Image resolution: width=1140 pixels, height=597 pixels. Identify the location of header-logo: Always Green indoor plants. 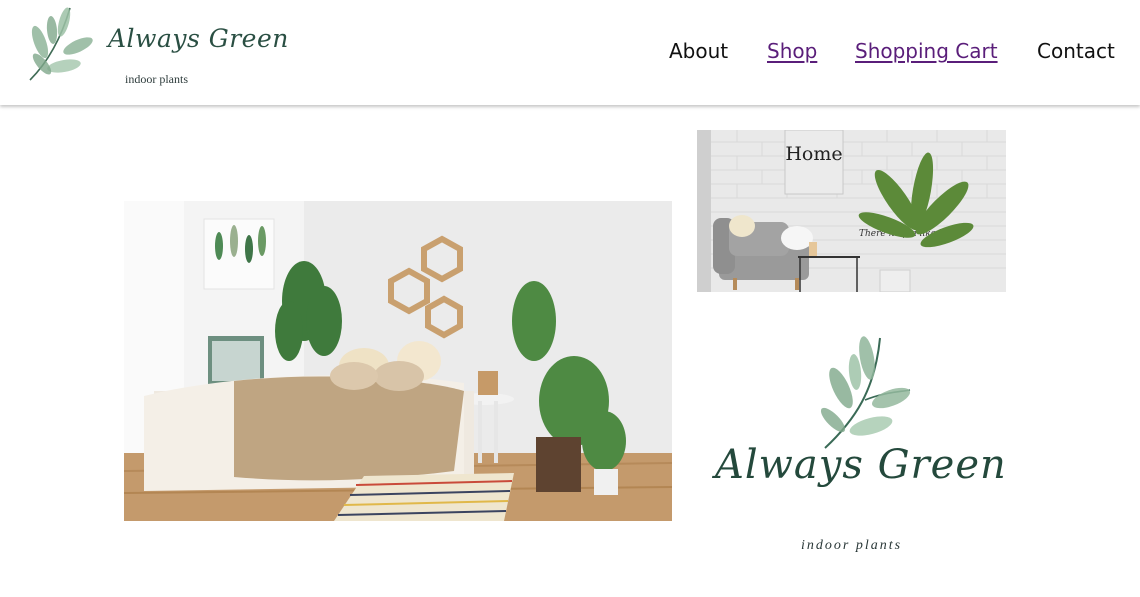
(155, 48).